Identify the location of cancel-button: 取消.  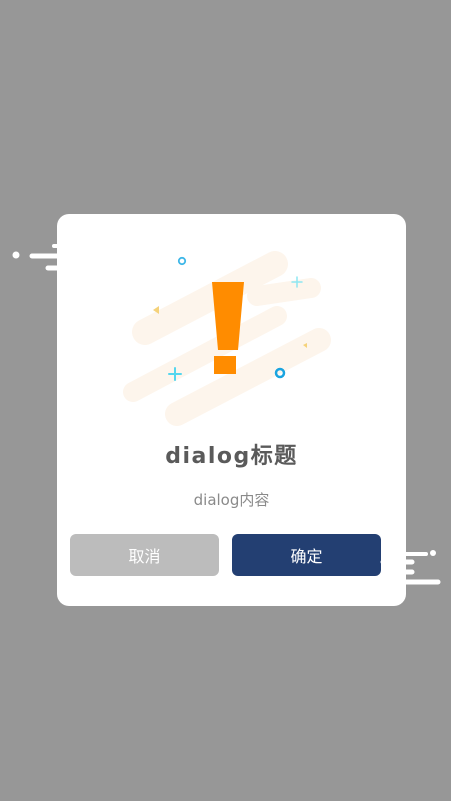
(144, 555).